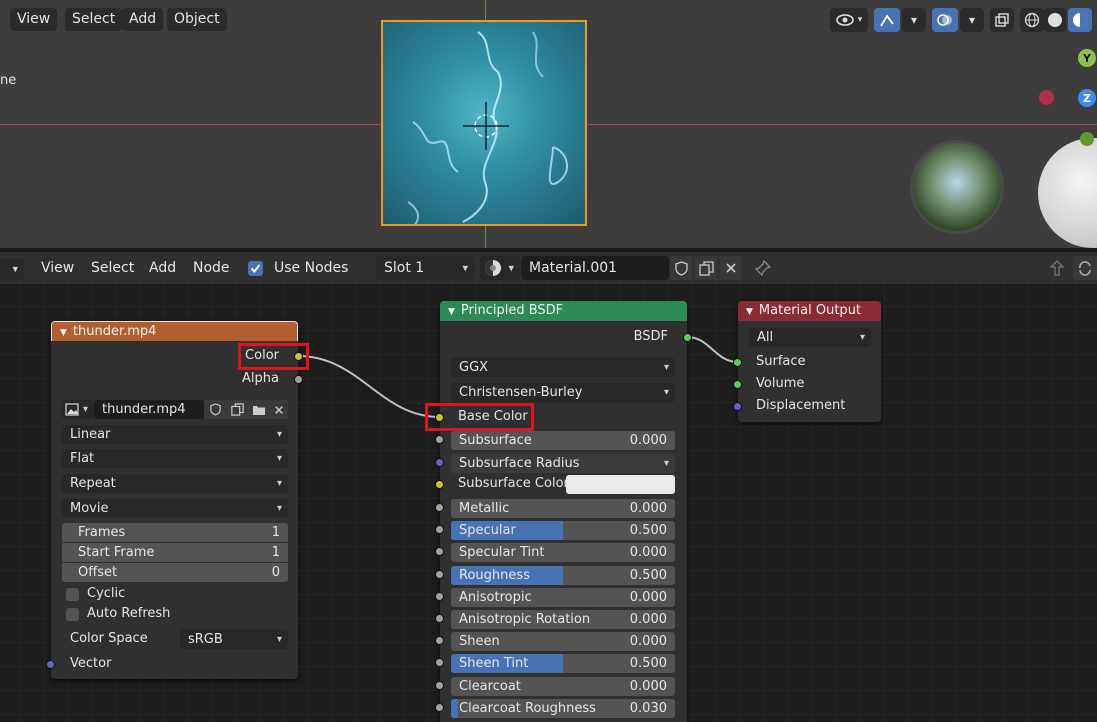 The image size is (1097, 722). What do you see at coordinates (563, 463) in the screenshot?
I see `subsurface-radius-dropdown: Subsurface Radius ▾` at bounding box center [563, 463].